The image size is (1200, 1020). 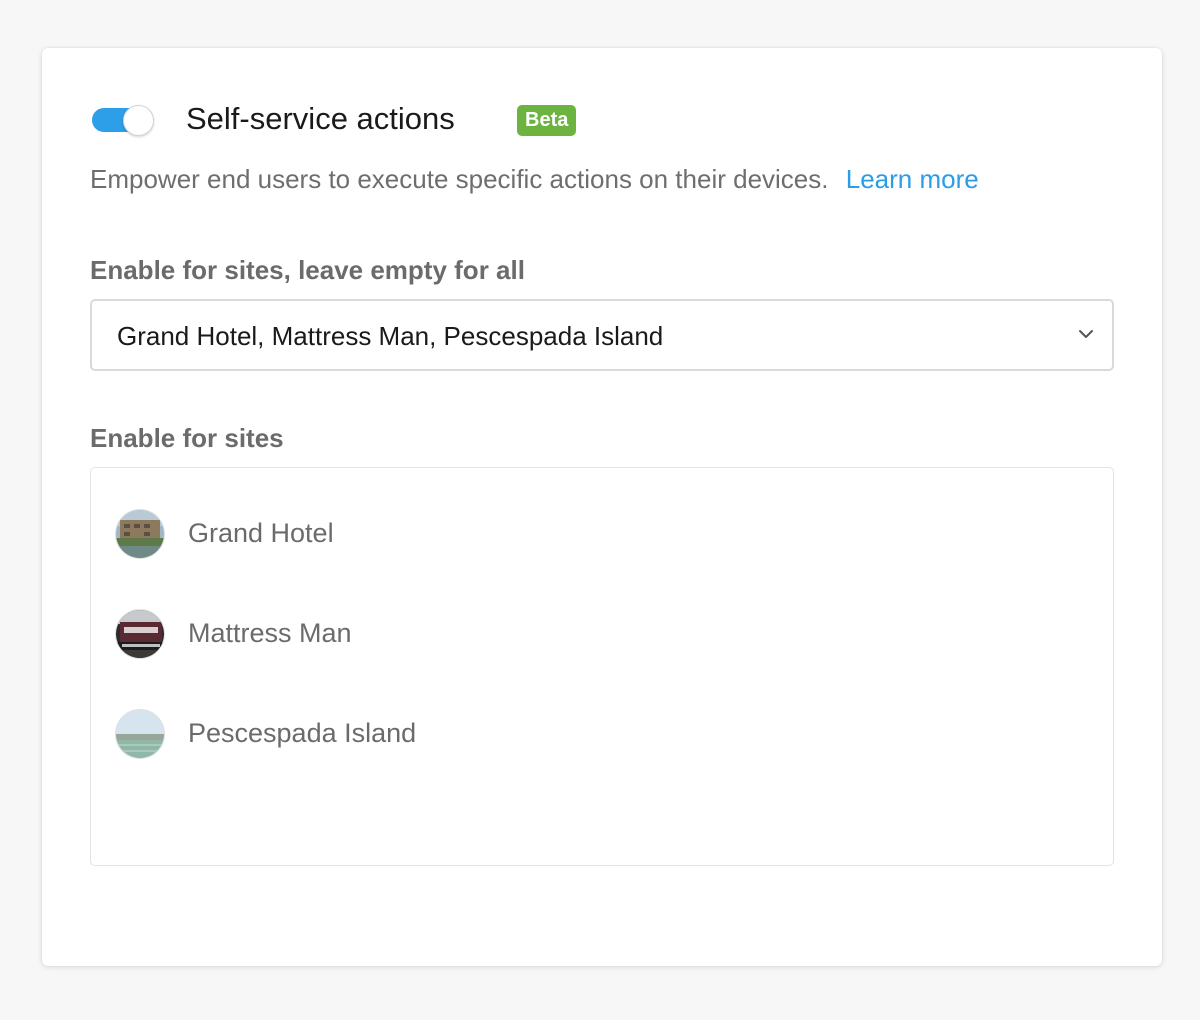 What do you see at coordinates (912, 179) in the screenshot?
I see `learn-more-link: Learn more` at bounding box center [912, 179].